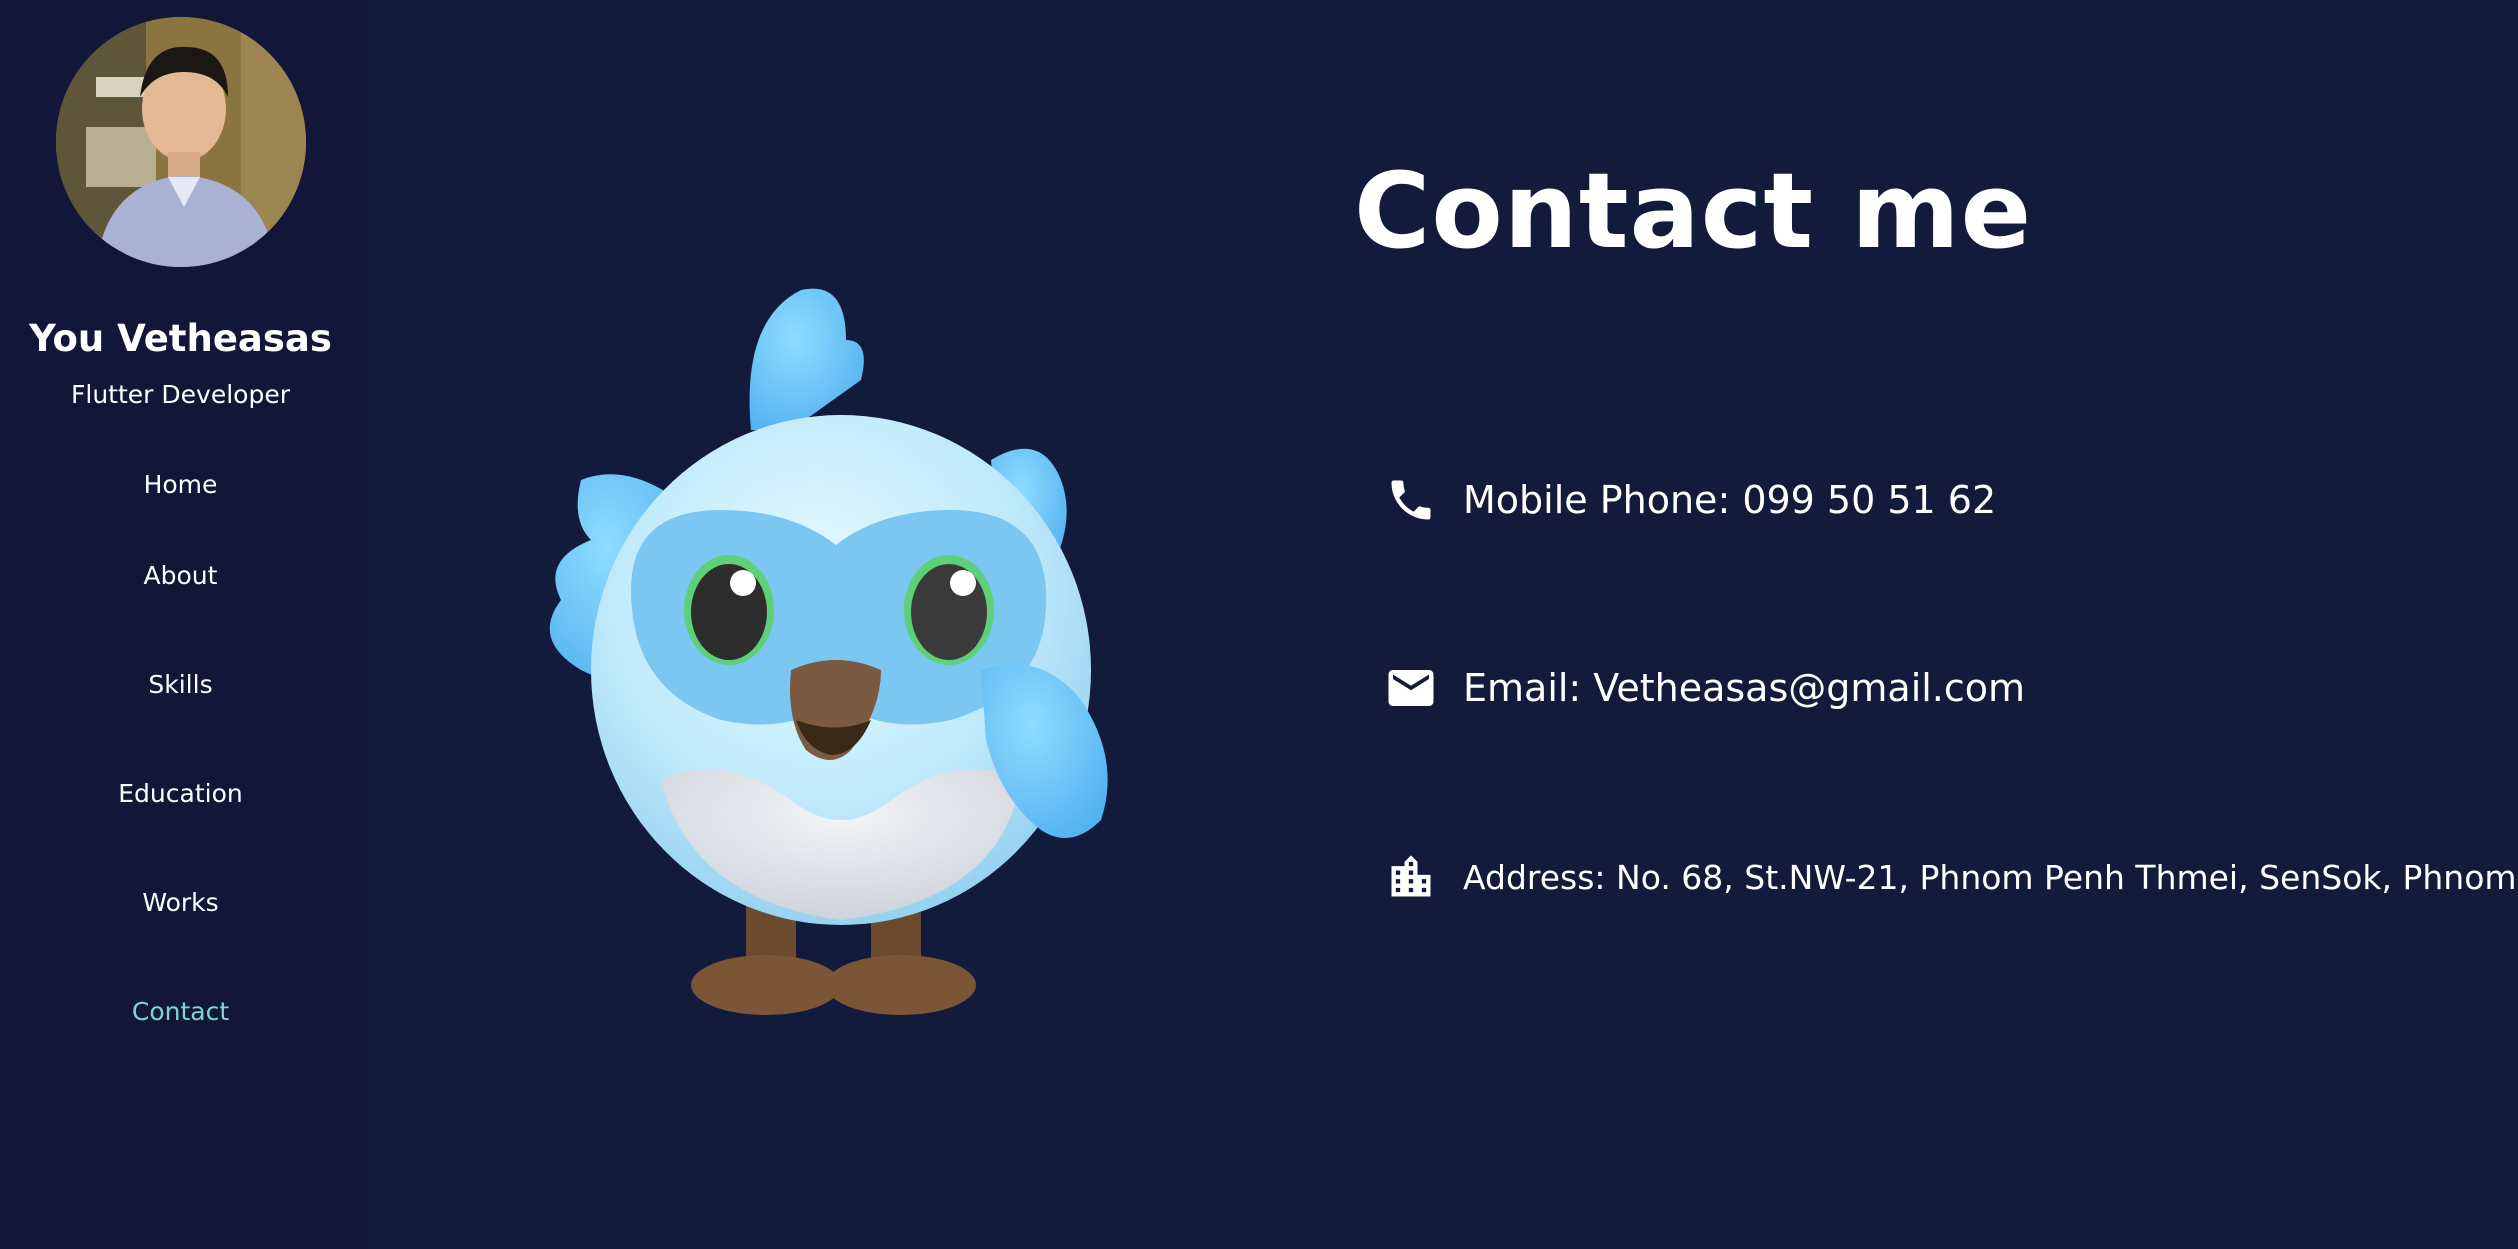  Describe the element at coordinates (180, 338) in the screenshot. I see `profile-name: You Vetheasas` at that location.